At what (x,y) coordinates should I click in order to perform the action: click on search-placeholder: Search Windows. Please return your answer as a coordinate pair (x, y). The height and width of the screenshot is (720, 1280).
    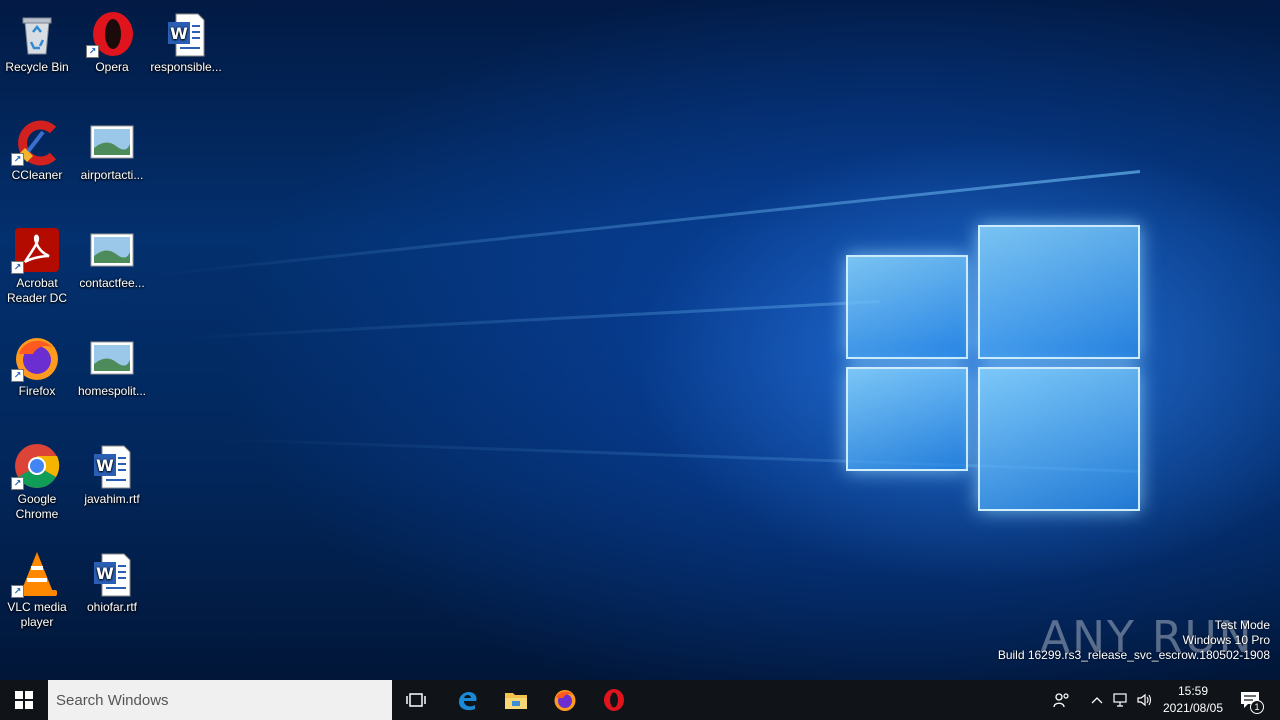
    Looking at the image, I should click on (112, 700).